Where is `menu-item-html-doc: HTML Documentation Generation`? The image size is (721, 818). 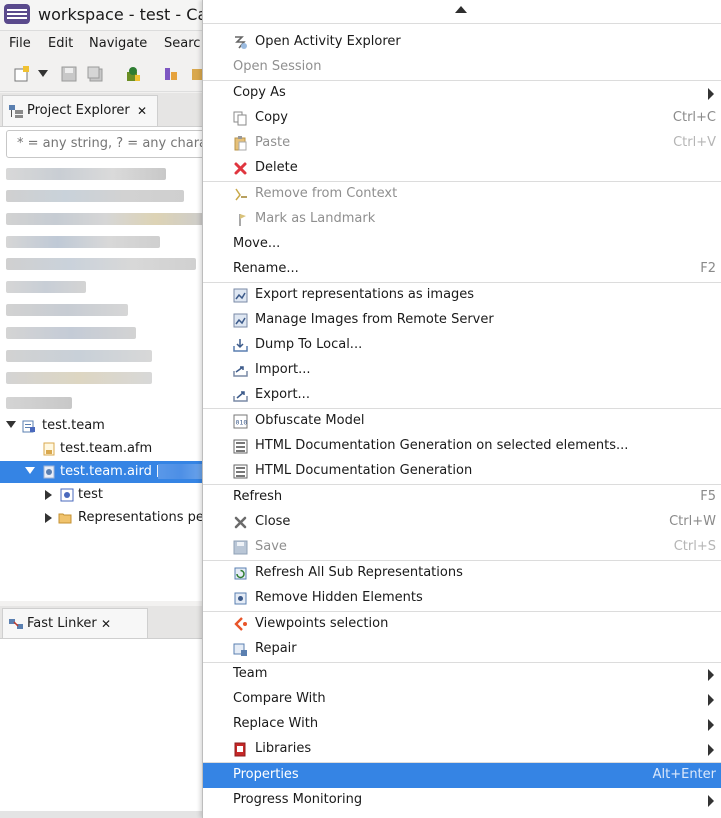 menu-item-html-doc: HTML Documentation Generation is located at coordinates (462, 471).